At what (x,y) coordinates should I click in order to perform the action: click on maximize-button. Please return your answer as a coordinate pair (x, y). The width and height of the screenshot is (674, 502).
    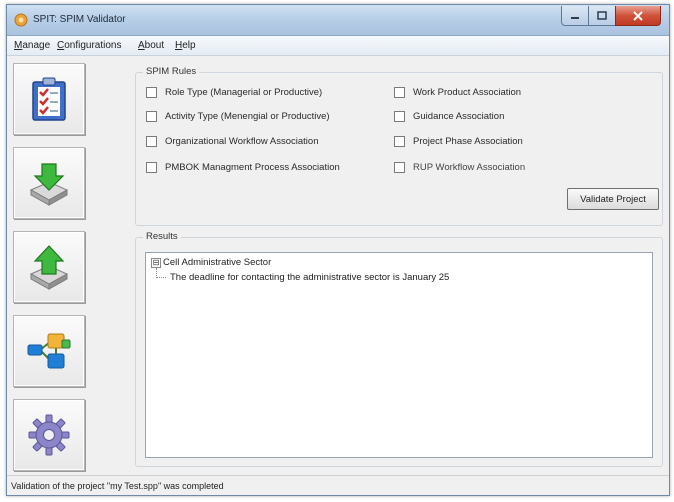
    Looking at the image, I should click on (601, 16).